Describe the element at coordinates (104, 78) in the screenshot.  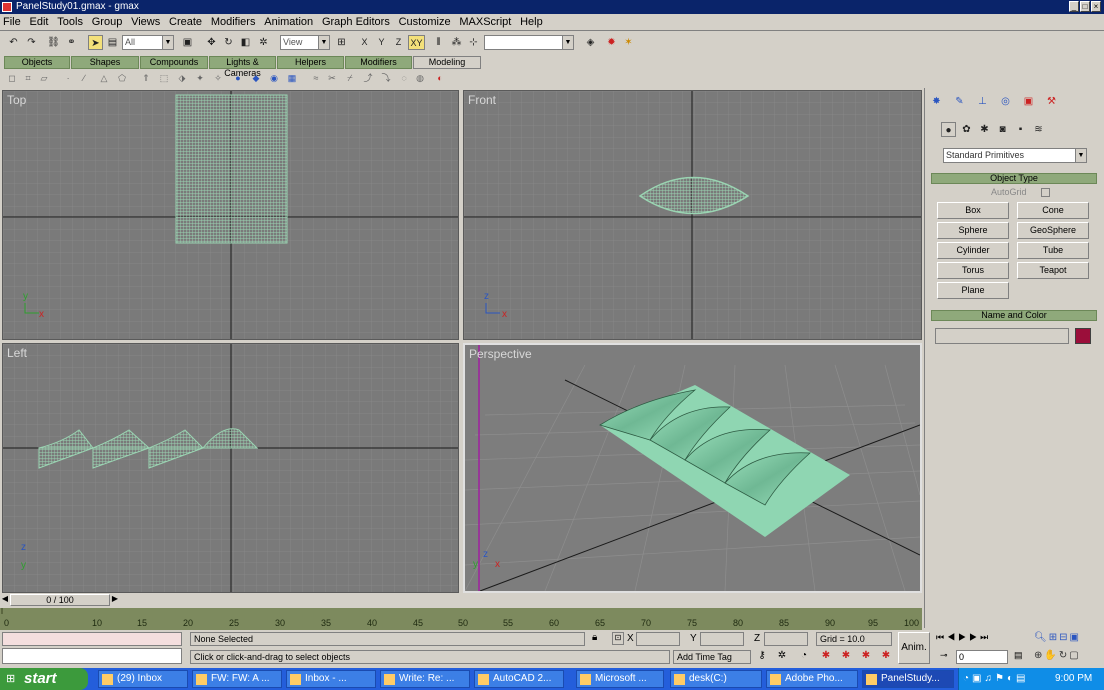
I see `face-icon: △` at that location.